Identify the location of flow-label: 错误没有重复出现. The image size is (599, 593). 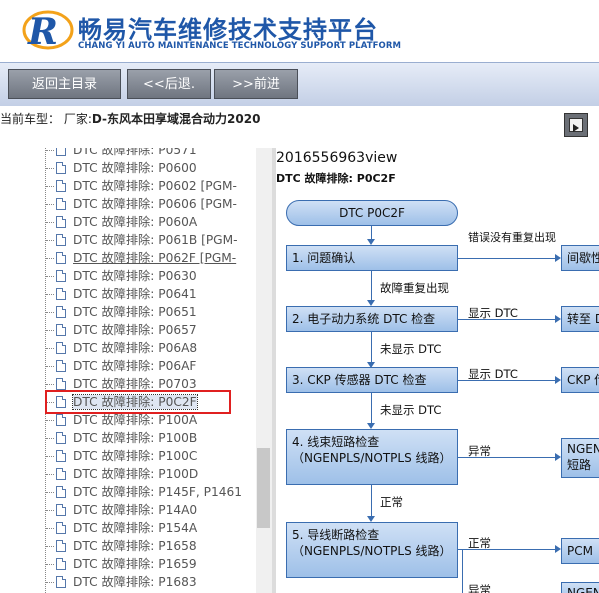
(512, 237).